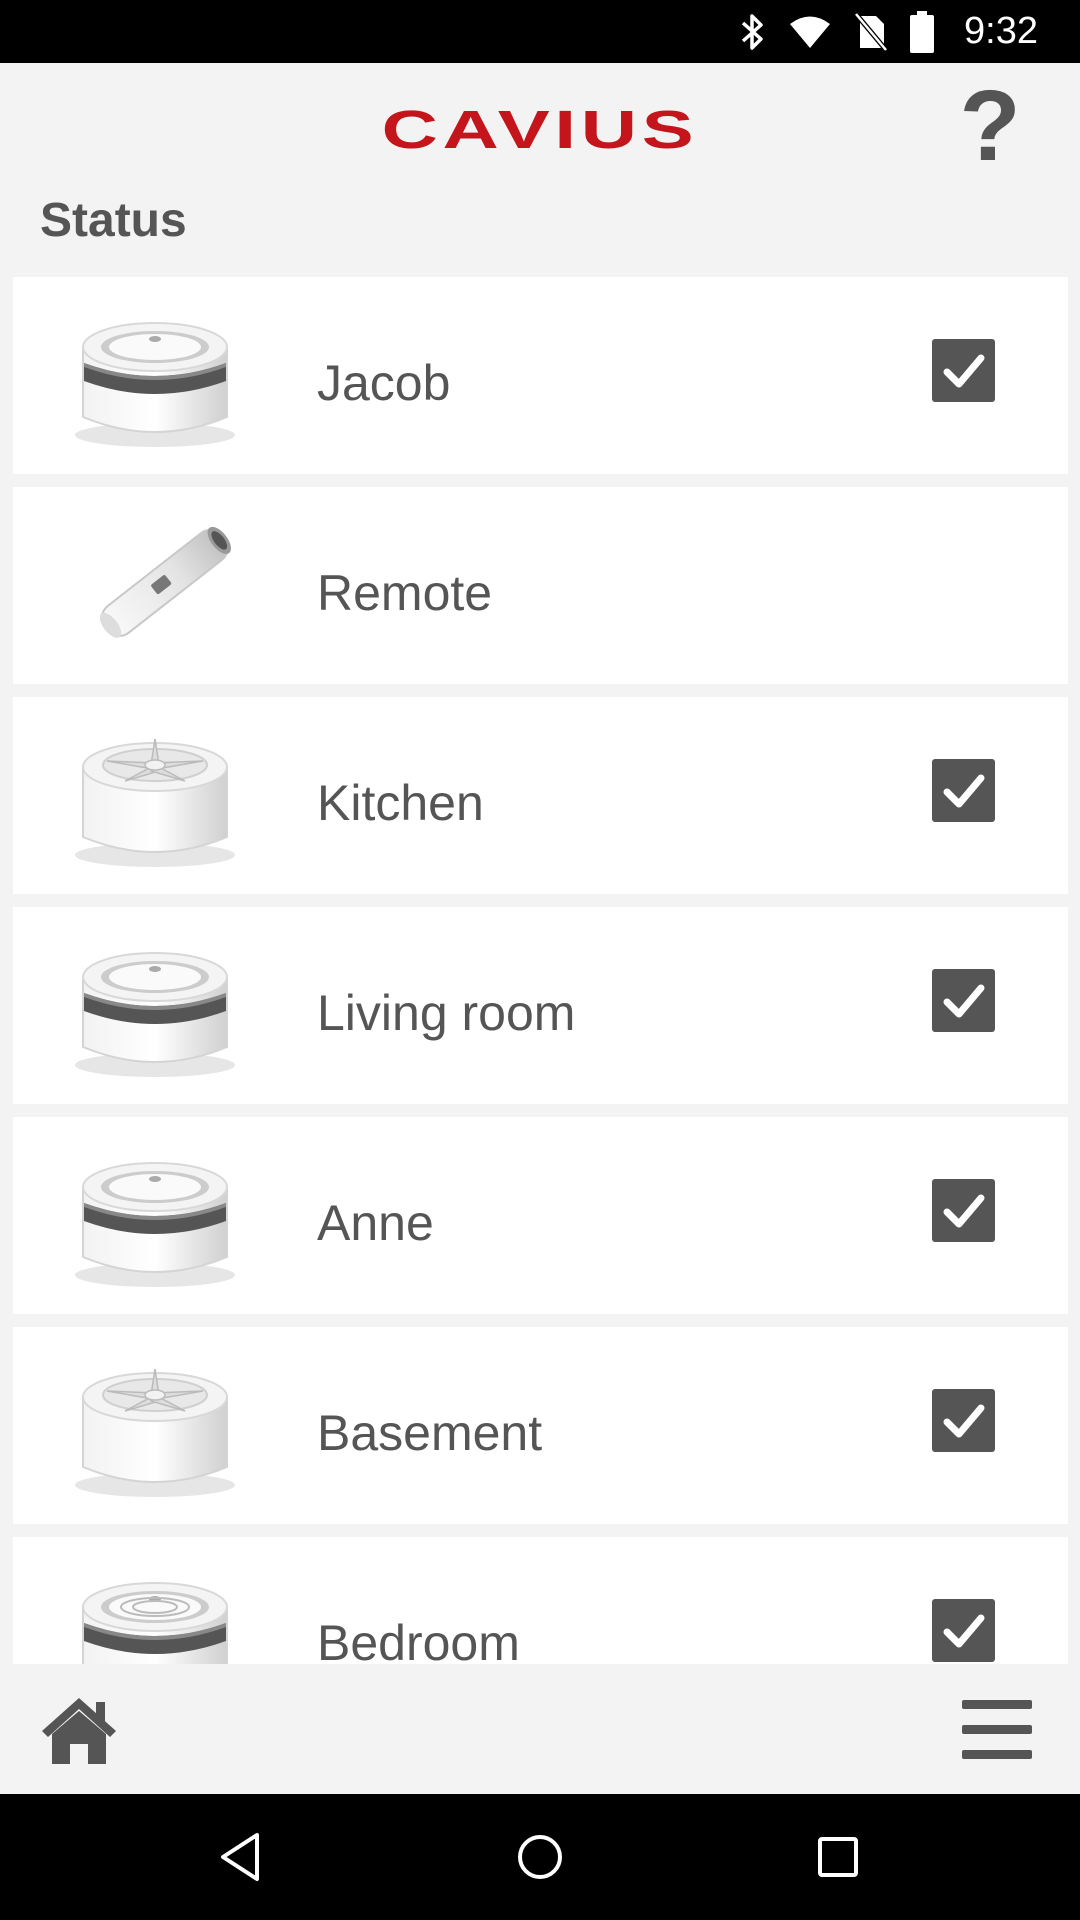 Image resolution: width=1080 pixels, height=1920 pixels. I want to click on device-row: Living room, so click(540, 1005).